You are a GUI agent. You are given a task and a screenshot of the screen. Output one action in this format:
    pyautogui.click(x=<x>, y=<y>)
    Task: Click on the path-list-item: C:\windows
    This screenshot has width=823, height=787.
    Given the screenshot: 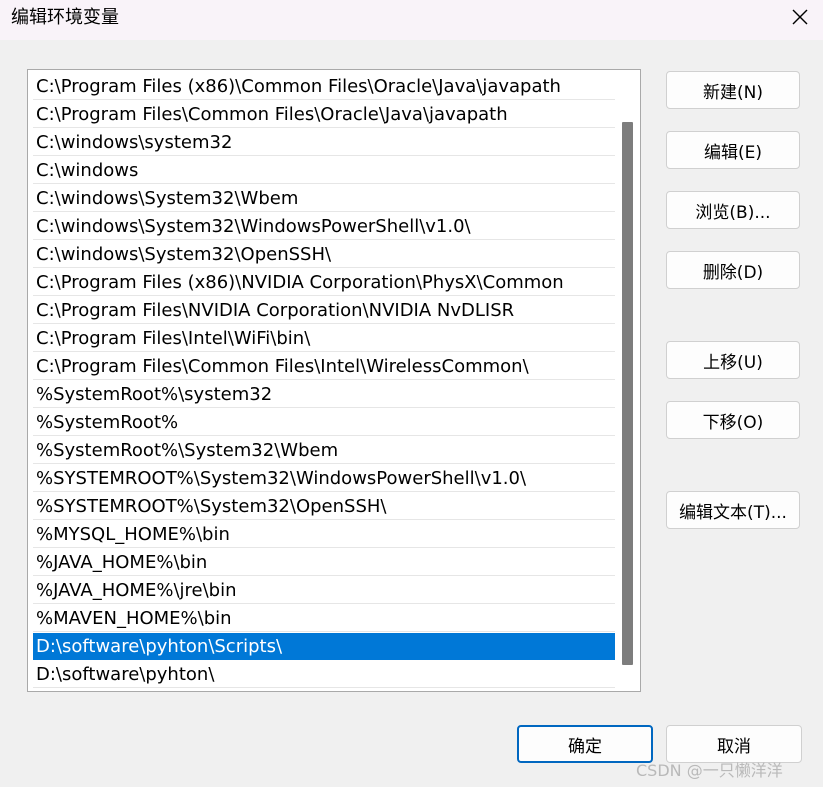 What is the action you would take?
    pyautogui.click(x=324, y=170)
    